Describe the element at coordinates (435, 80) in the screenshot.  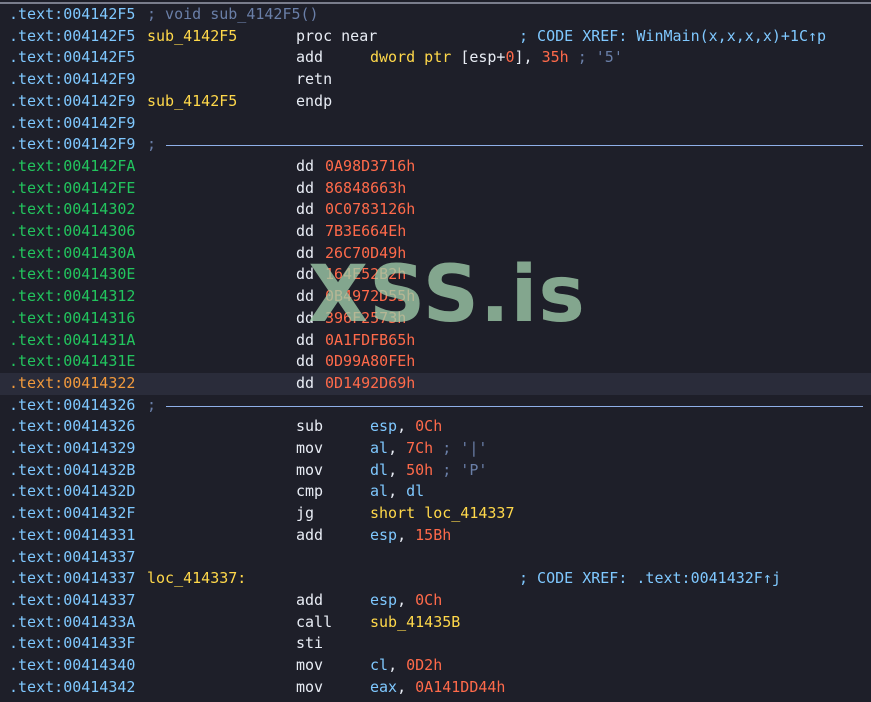
I see `listing-row: .text:004142F9 retn` at that location.